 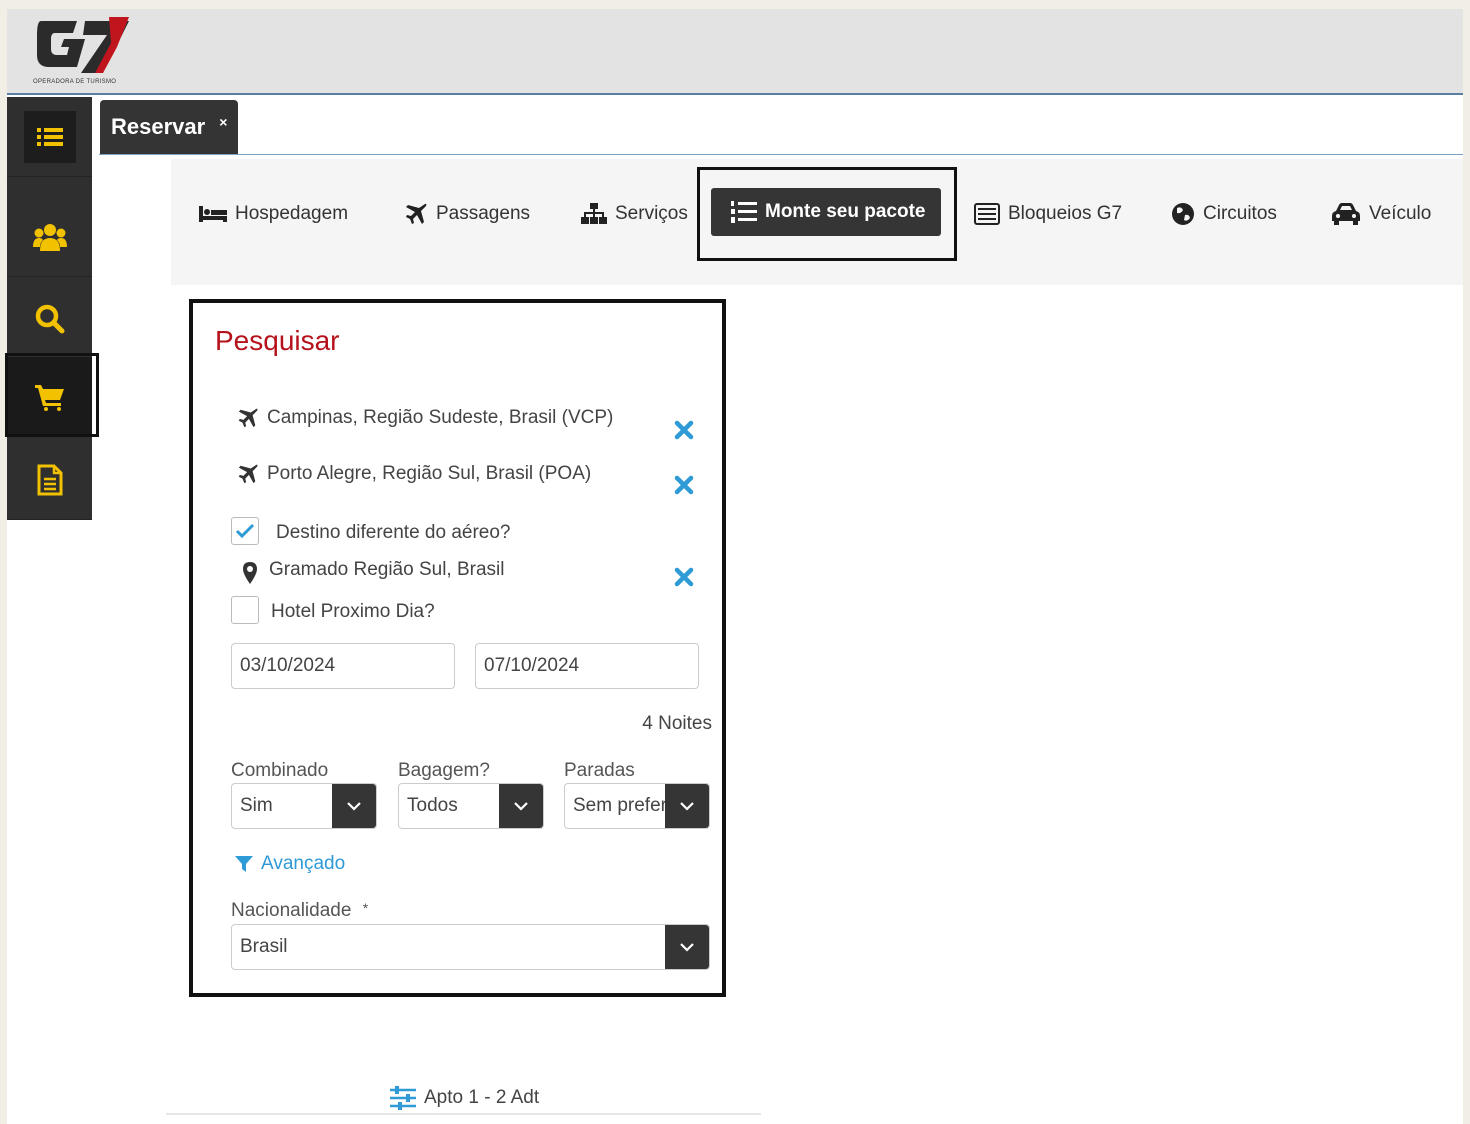 I want to click on nav-circuitos: Circuitos, so click(x=1224, y=214).